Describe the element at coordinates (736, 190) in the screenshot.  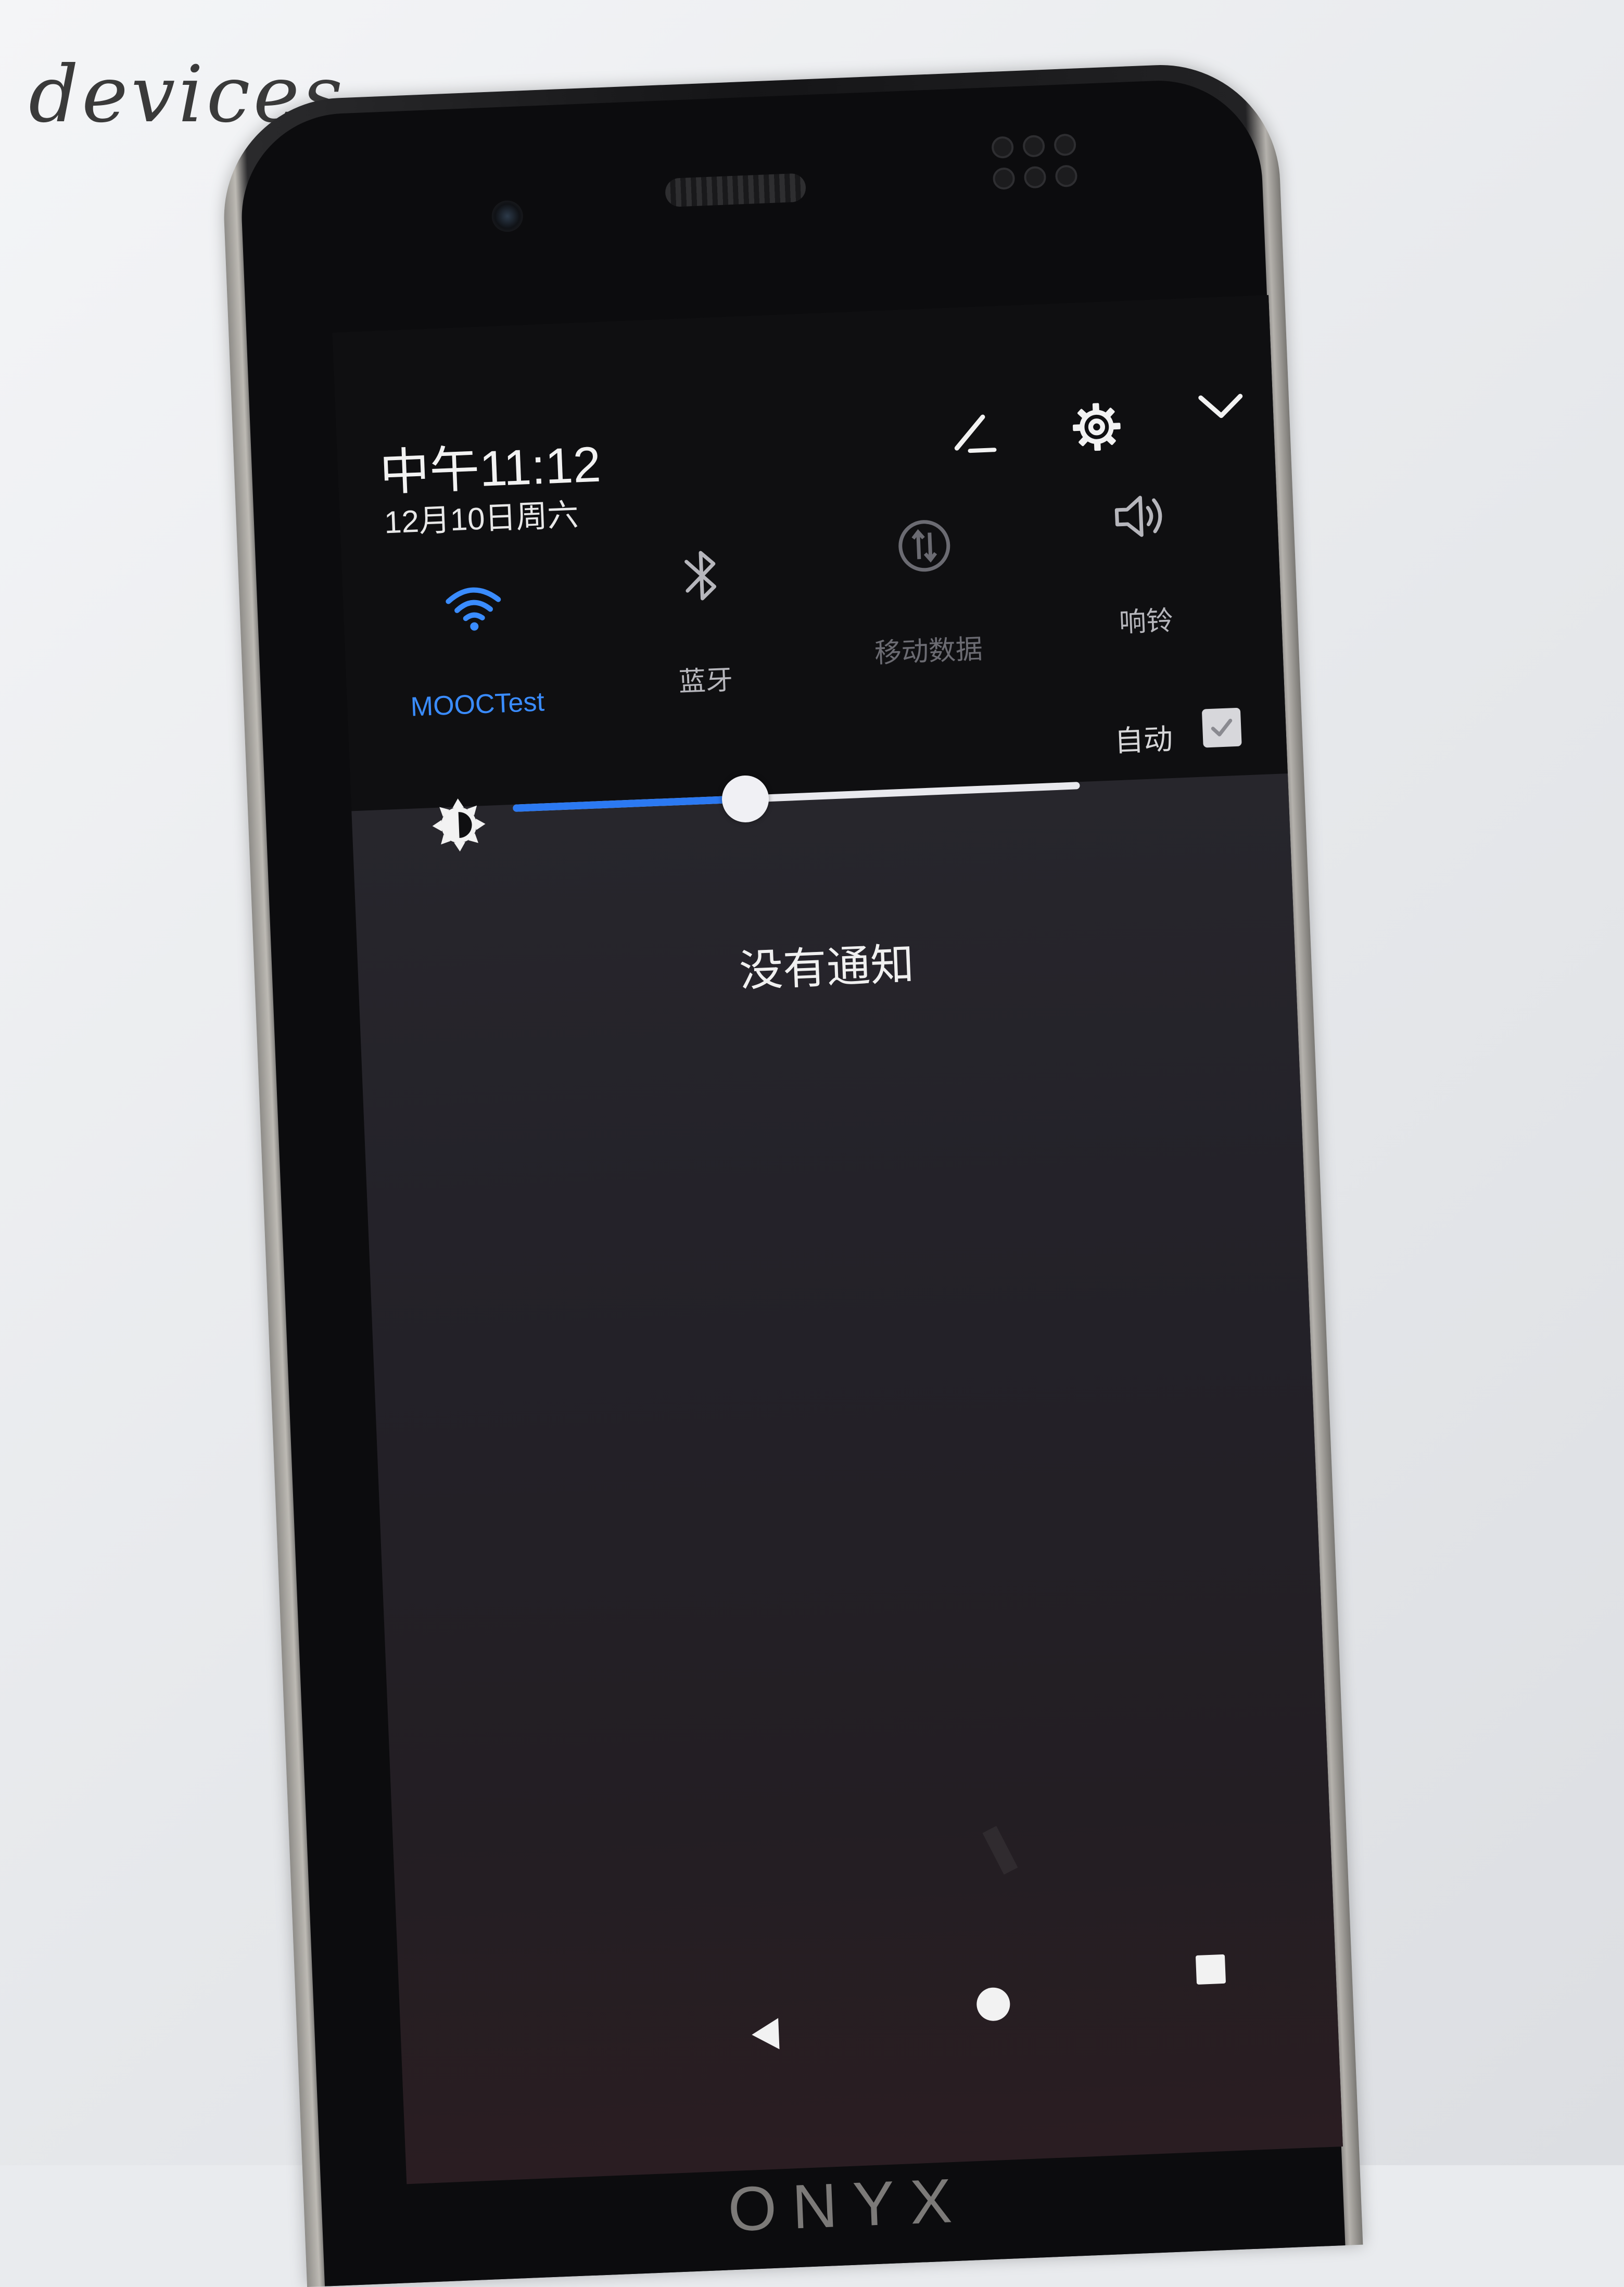
I see `earpiece-grill` at that location.